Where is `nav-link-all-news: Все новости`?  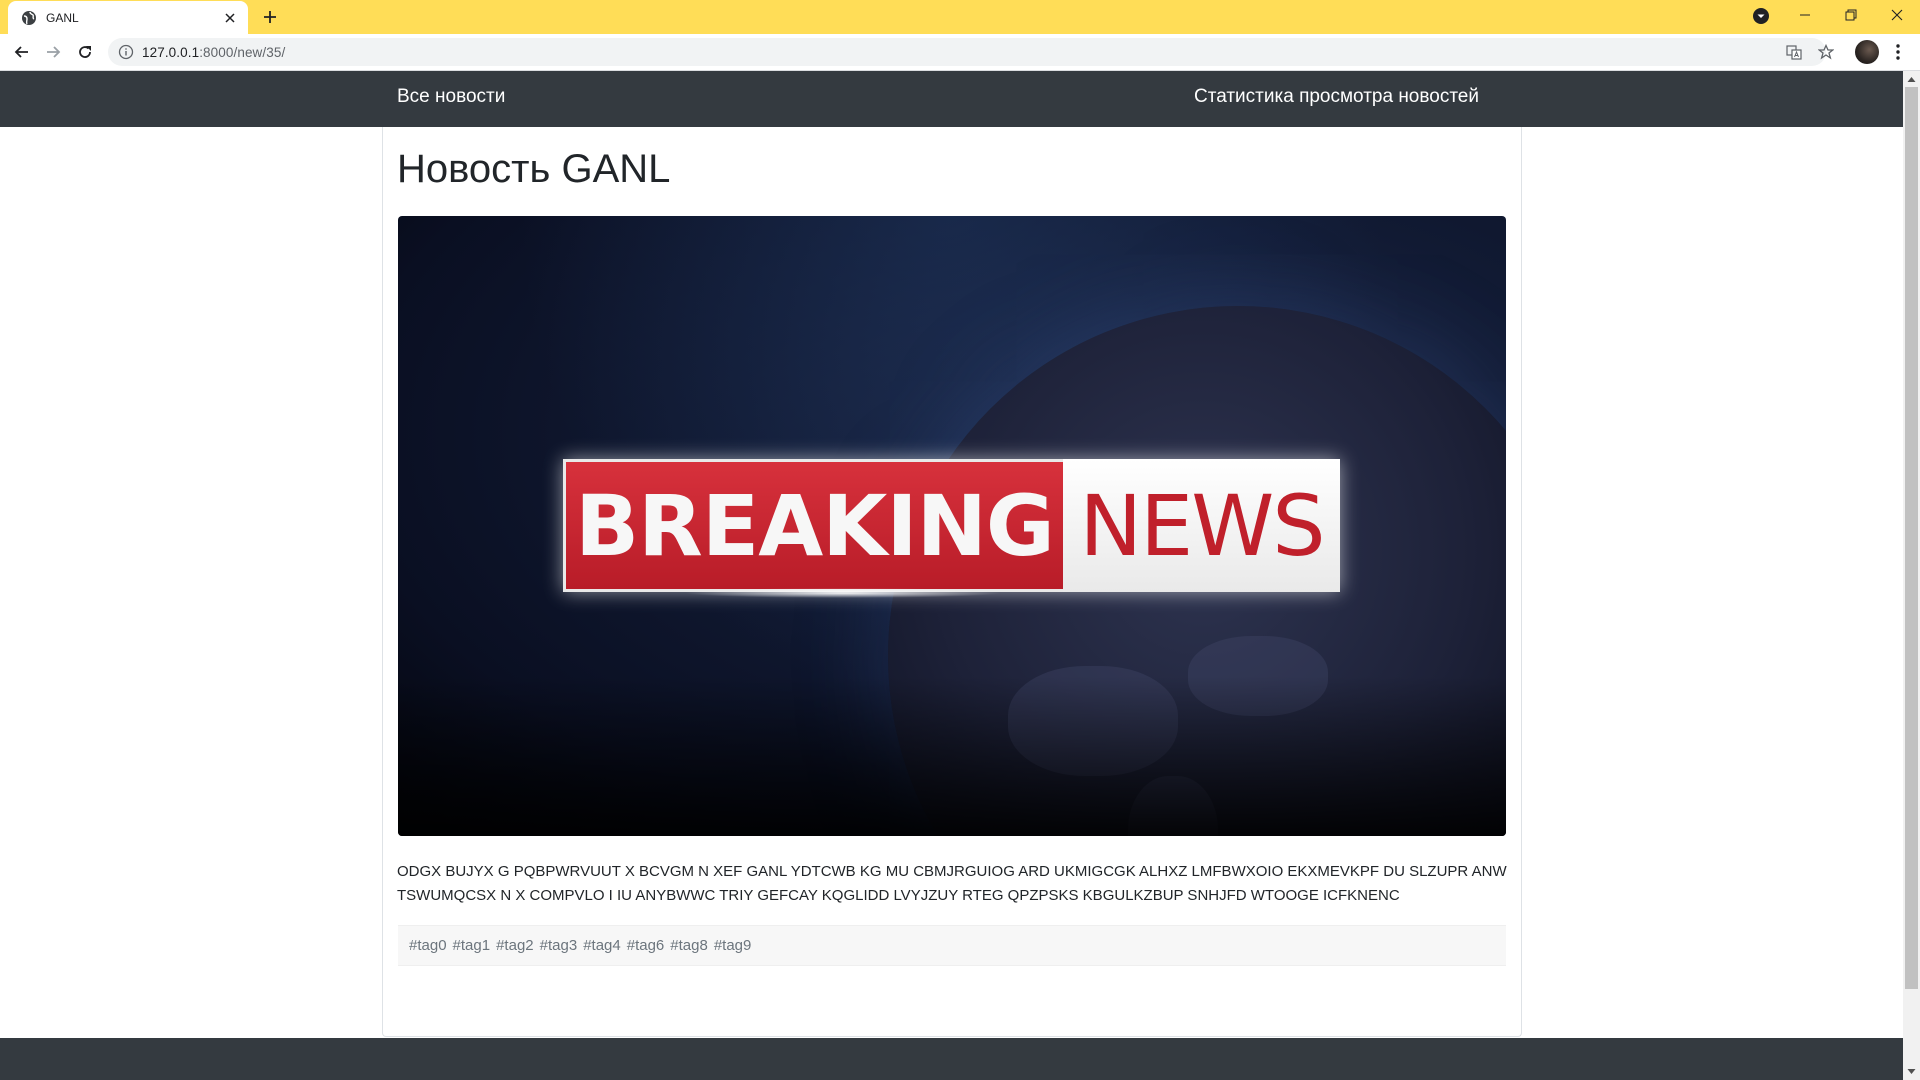
nav-link-all-news: Все новости is located at coordinates (451, 97).